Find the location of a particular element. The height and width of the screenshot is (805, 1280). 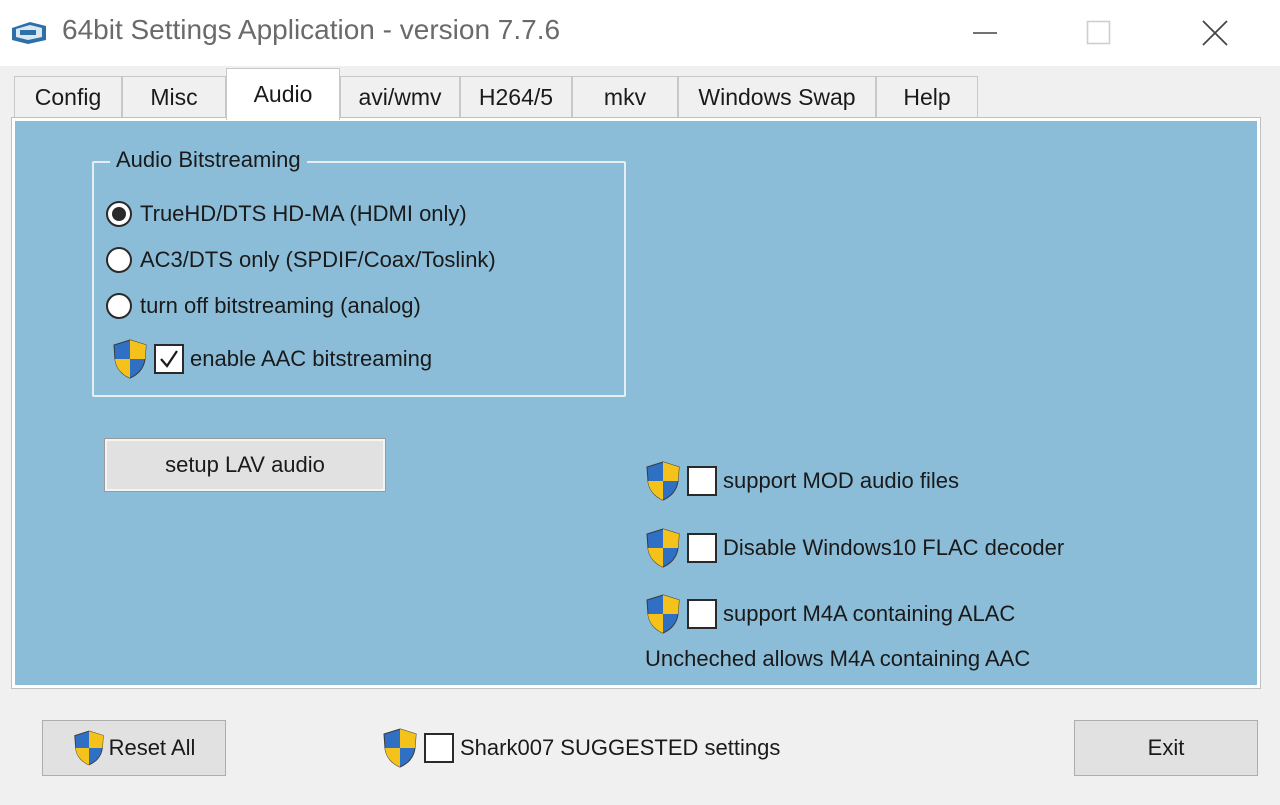

radio-ac3-dts: AC3/DTS only (SPDIF/Coax/Toslink) is located at coordinates (301, 260).